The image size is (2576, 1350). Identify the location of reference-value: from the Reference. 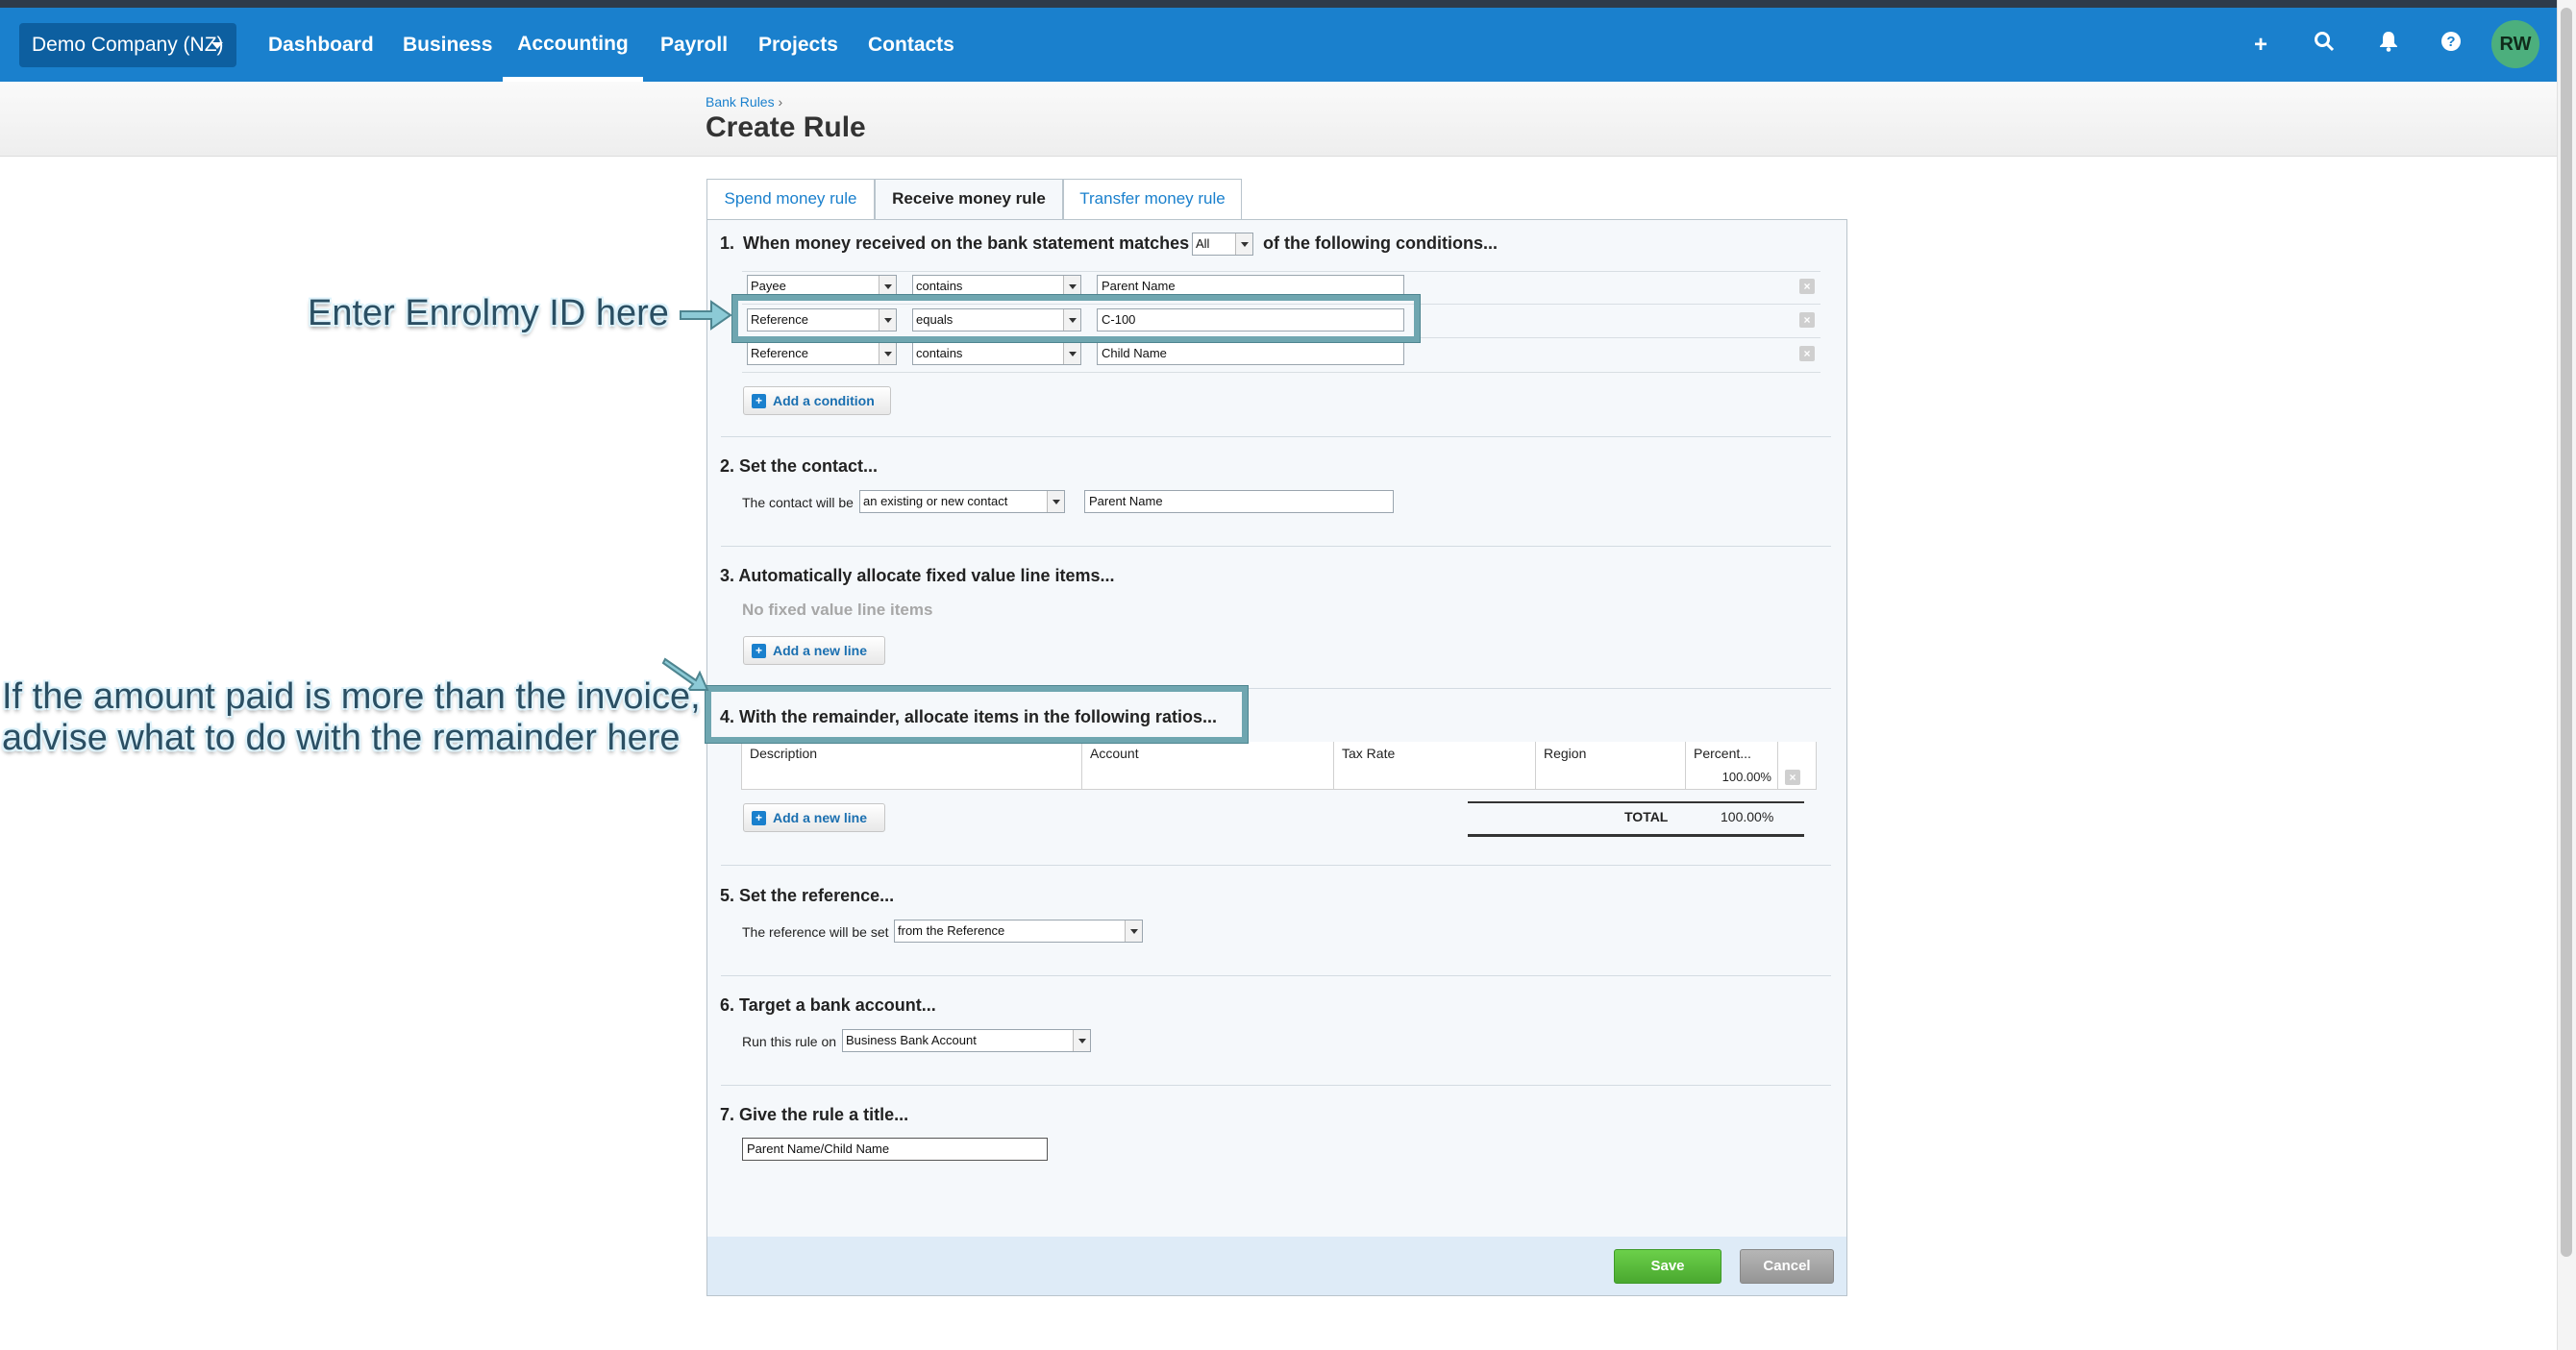
(952, 930).